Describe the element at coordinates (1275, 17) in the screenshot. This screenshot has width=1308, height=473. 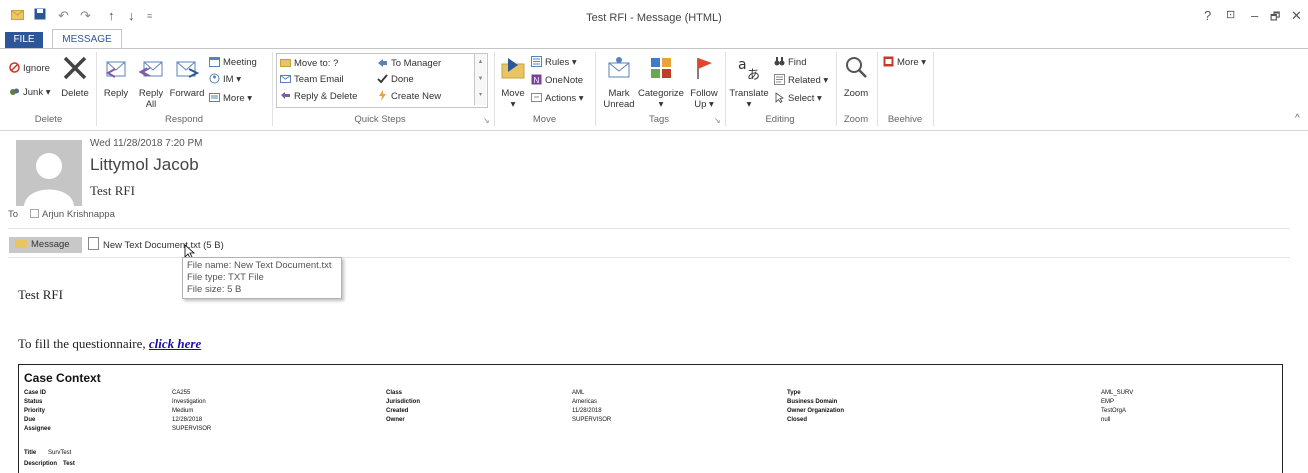
I see `restore-icon: 🗗` at that location.